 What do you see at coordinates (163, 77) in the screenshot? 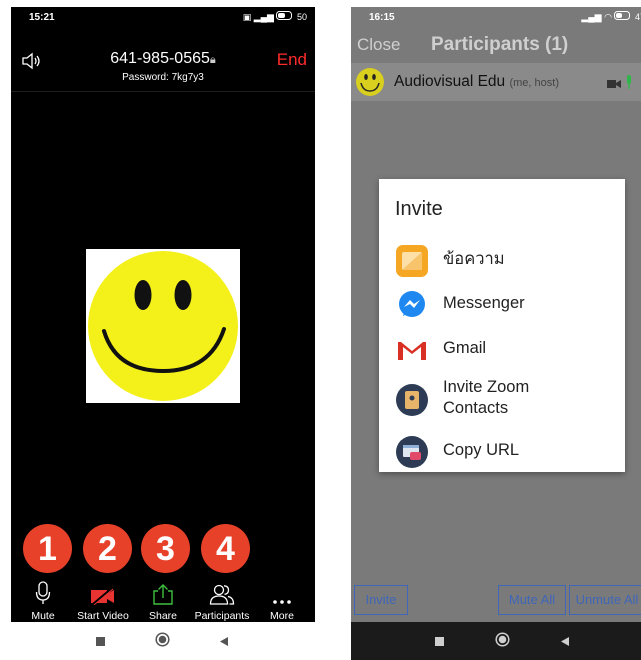
I see `meeting-password: Password: 7kg7y3` at bounding box center [163, 77].